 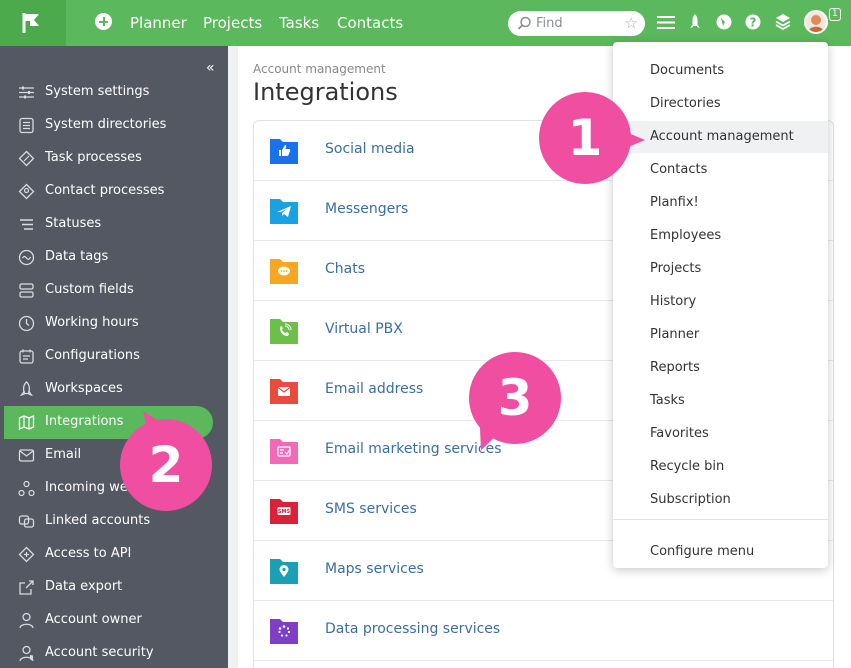 What do you see at coordinates (592, 138) in the screenshot?
I see `callout-1: 1` at bounding box center [592, 138].